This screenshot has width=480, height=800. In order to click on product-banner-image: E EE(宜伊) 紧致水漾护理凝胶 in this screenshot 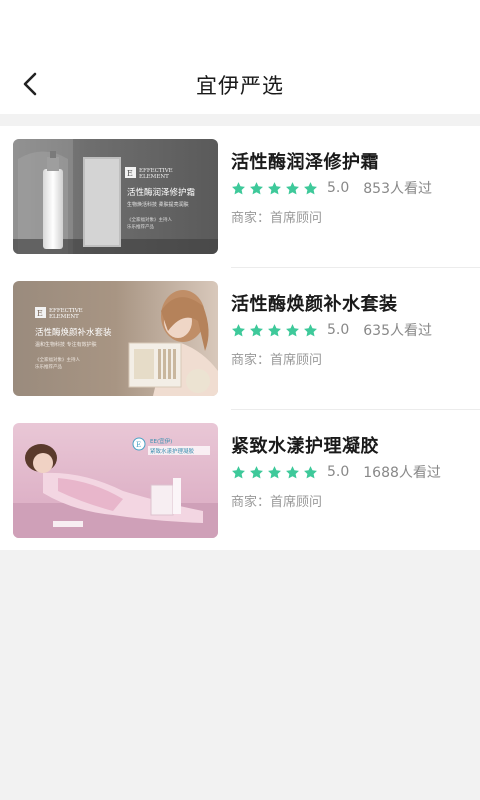, I will do `click(115, 480)`.